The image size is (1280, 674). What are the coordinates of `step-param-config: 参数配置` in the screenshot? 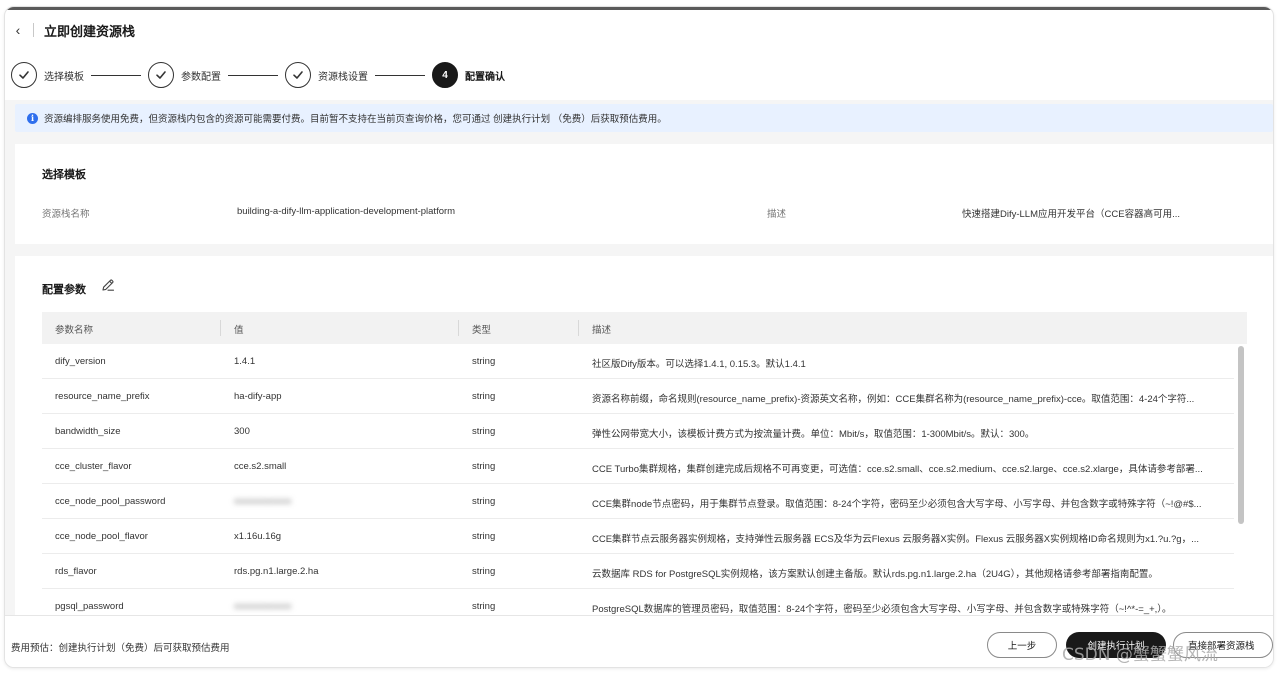 It's located at (184, 75).